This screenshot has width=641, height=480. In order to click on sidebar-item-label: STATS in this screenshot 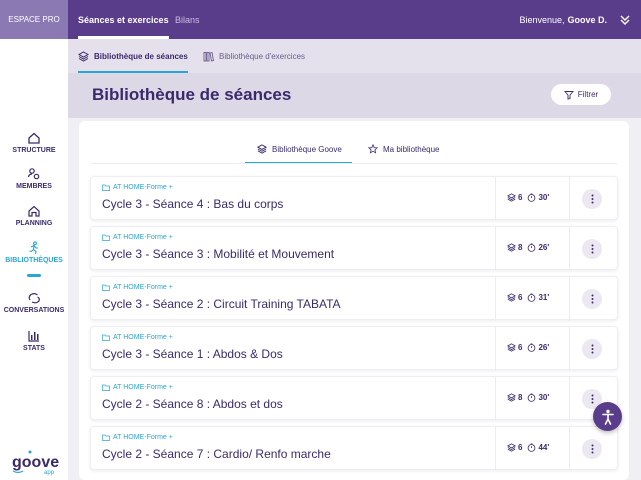, I will do `click(34, 348)`.